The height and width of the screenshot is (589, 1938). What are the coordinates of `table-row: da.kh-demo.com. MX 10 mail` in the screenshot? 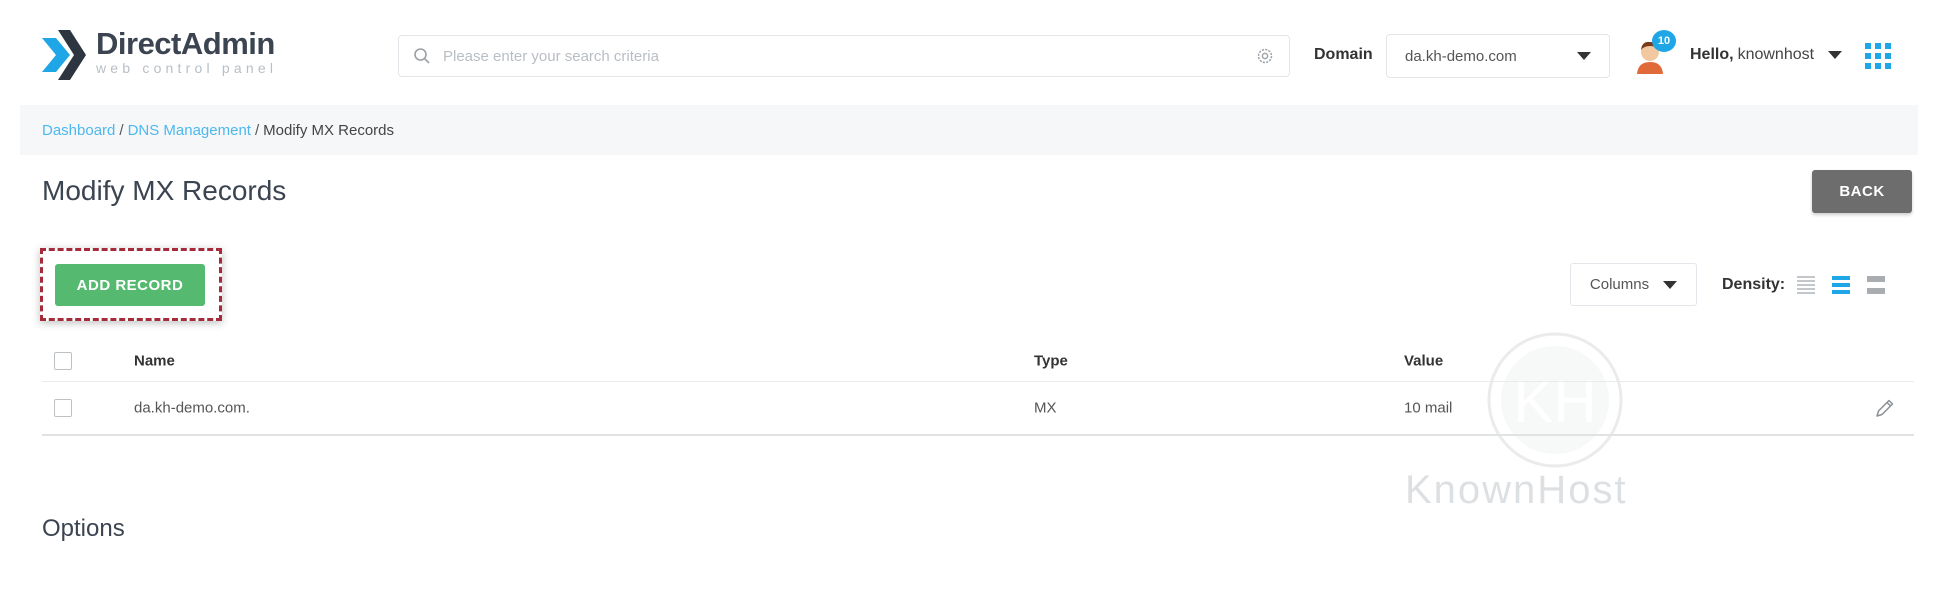 It's located at (978, 409).